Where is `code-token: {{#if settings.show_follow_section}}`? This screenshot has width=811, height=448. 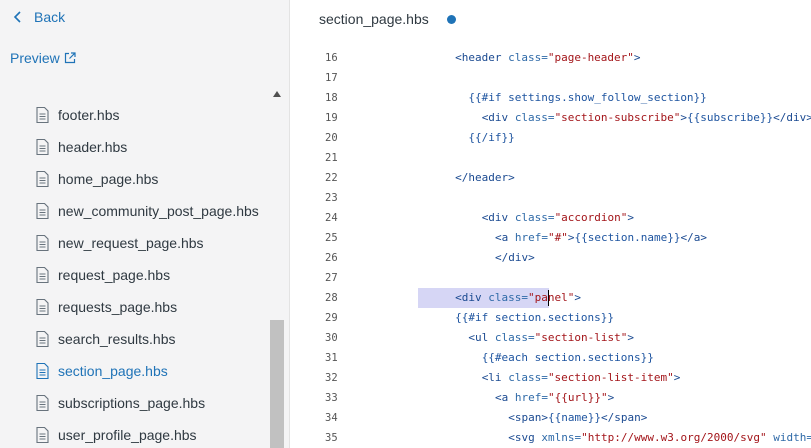 code-token: {{#if settings.show_follow_section}} is located at coordinates (587, 97).